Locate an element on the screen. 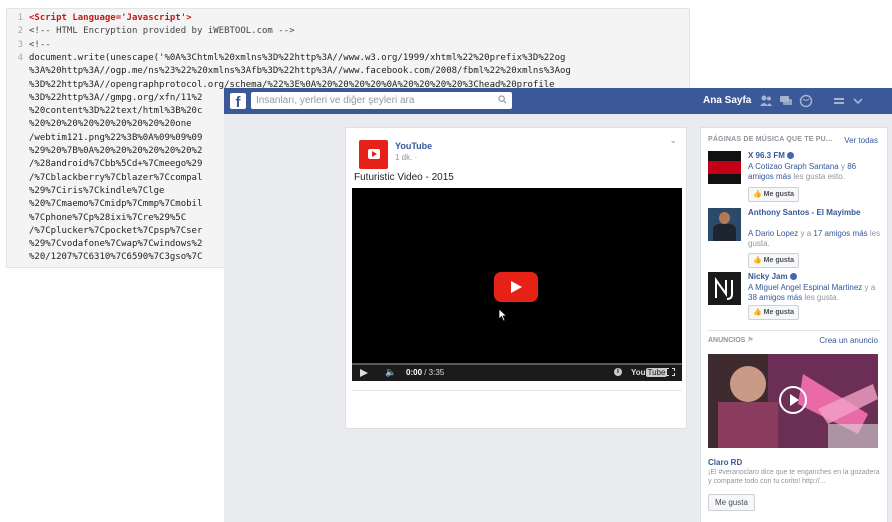 Image resolution: width=892 pixels, height=522 pixels. line-number: 4 is located at coordinates (20, 57).